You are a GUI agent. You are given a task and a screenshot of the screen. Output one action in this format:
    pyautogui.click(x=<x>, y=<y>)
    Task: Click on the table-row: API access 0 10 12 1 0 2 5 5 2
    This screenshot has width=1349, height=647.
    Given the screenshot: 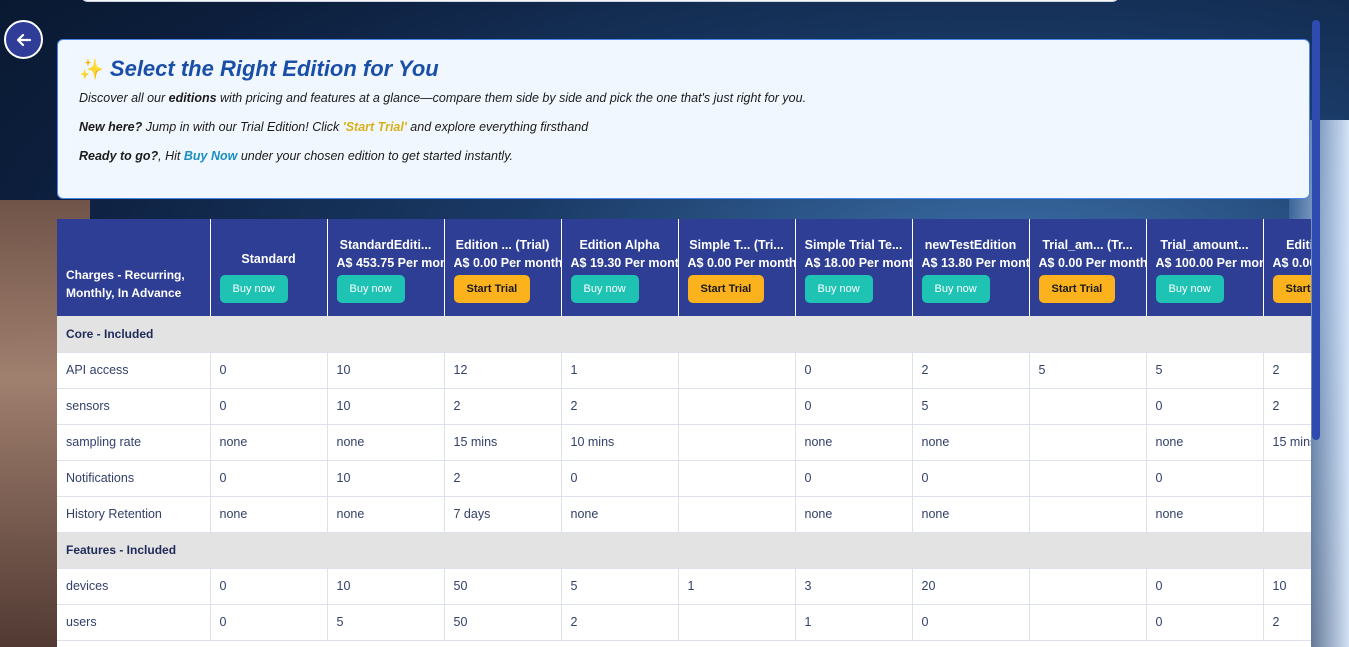 What is the action you would take?
    pyautogui.click(x=684, y=370)
    